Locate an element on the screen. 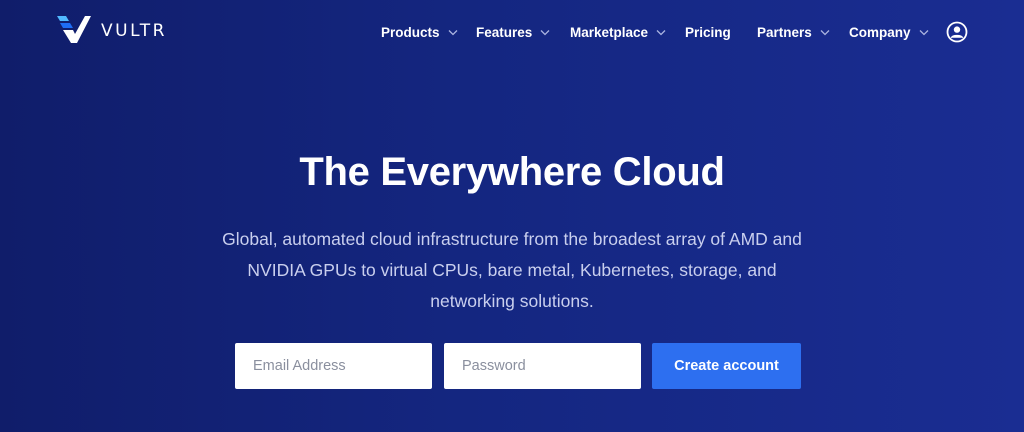 Image resolution: width=1024 pixels, height=432 pixels. nav-label: Pricing is located at coordinates (708, 32).